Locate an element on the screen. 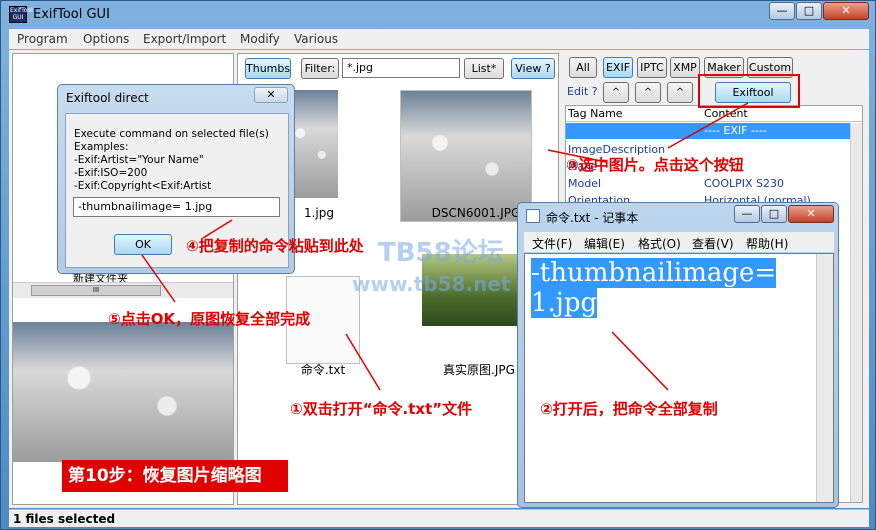  annotation-step-1: ①双击打开“命令.txt”文件 is located at coordinates (381, 409).